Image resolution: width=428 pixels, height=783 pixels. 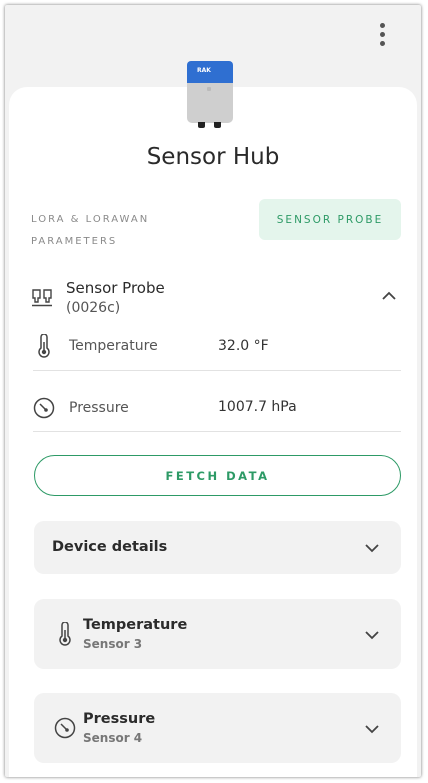 I want to click on reading-row-temperature: Temperature 32.0 °F, so click(x=217, y=342).